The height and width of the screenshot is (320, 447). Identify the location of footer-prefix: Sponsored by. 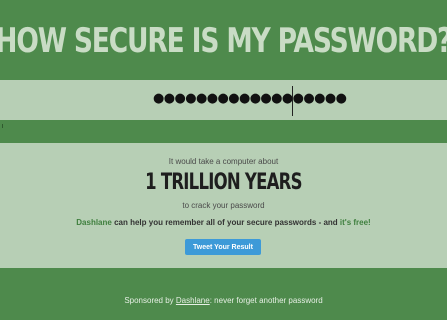
(150, 300).